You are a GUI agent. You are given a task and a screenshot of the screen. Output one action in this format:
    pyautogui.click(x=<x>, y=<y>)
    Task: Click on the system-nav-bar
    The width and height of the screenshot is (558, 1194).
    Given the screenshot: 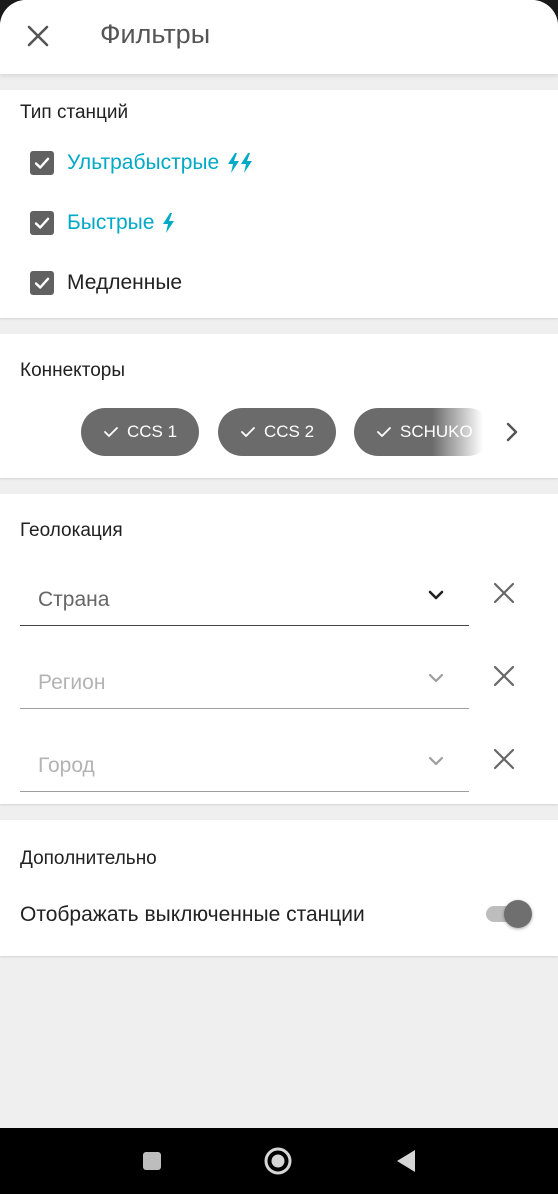 What is the action you would take?
    pyautogui.click(x=279, y=1161)
    